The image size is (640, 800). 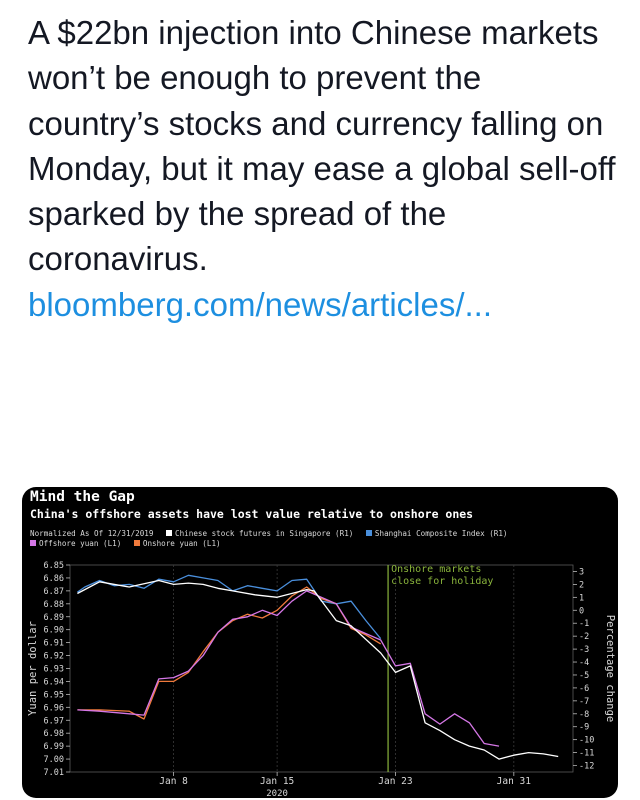 I want to click on left-tick-label: 6.88, so click(x=54, y=605).